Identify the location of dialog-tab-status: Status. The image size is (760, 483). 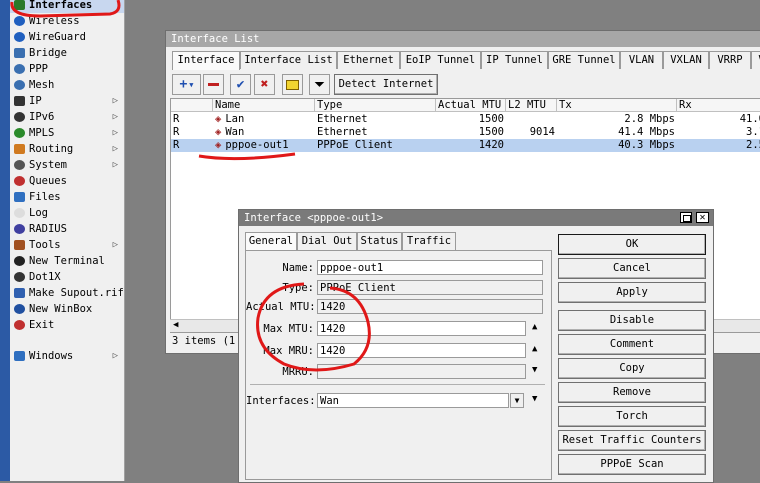
(379, 241).